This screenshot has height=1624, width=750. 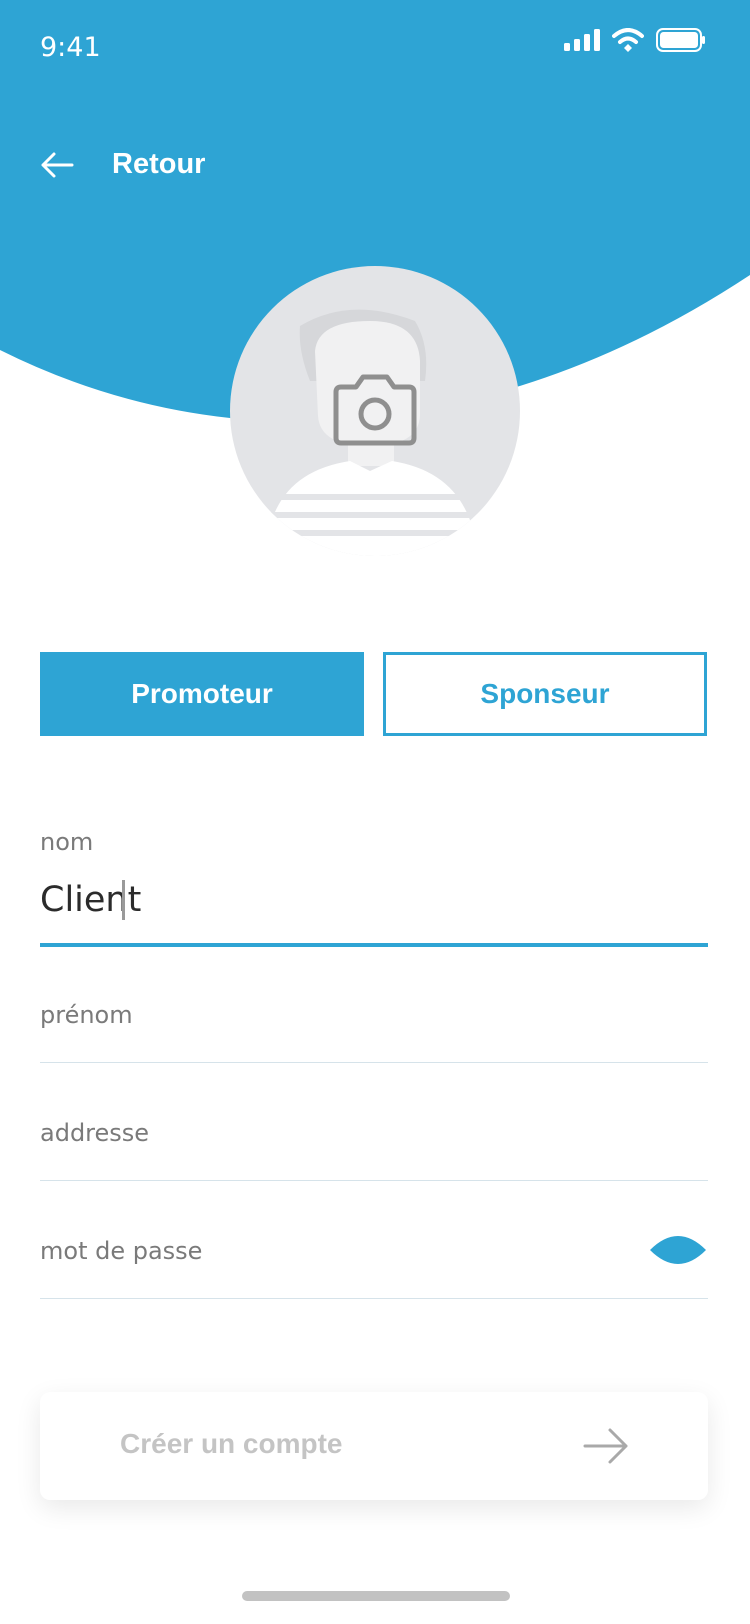 I want to click on eye-icon, so click(x=678, y=1250).